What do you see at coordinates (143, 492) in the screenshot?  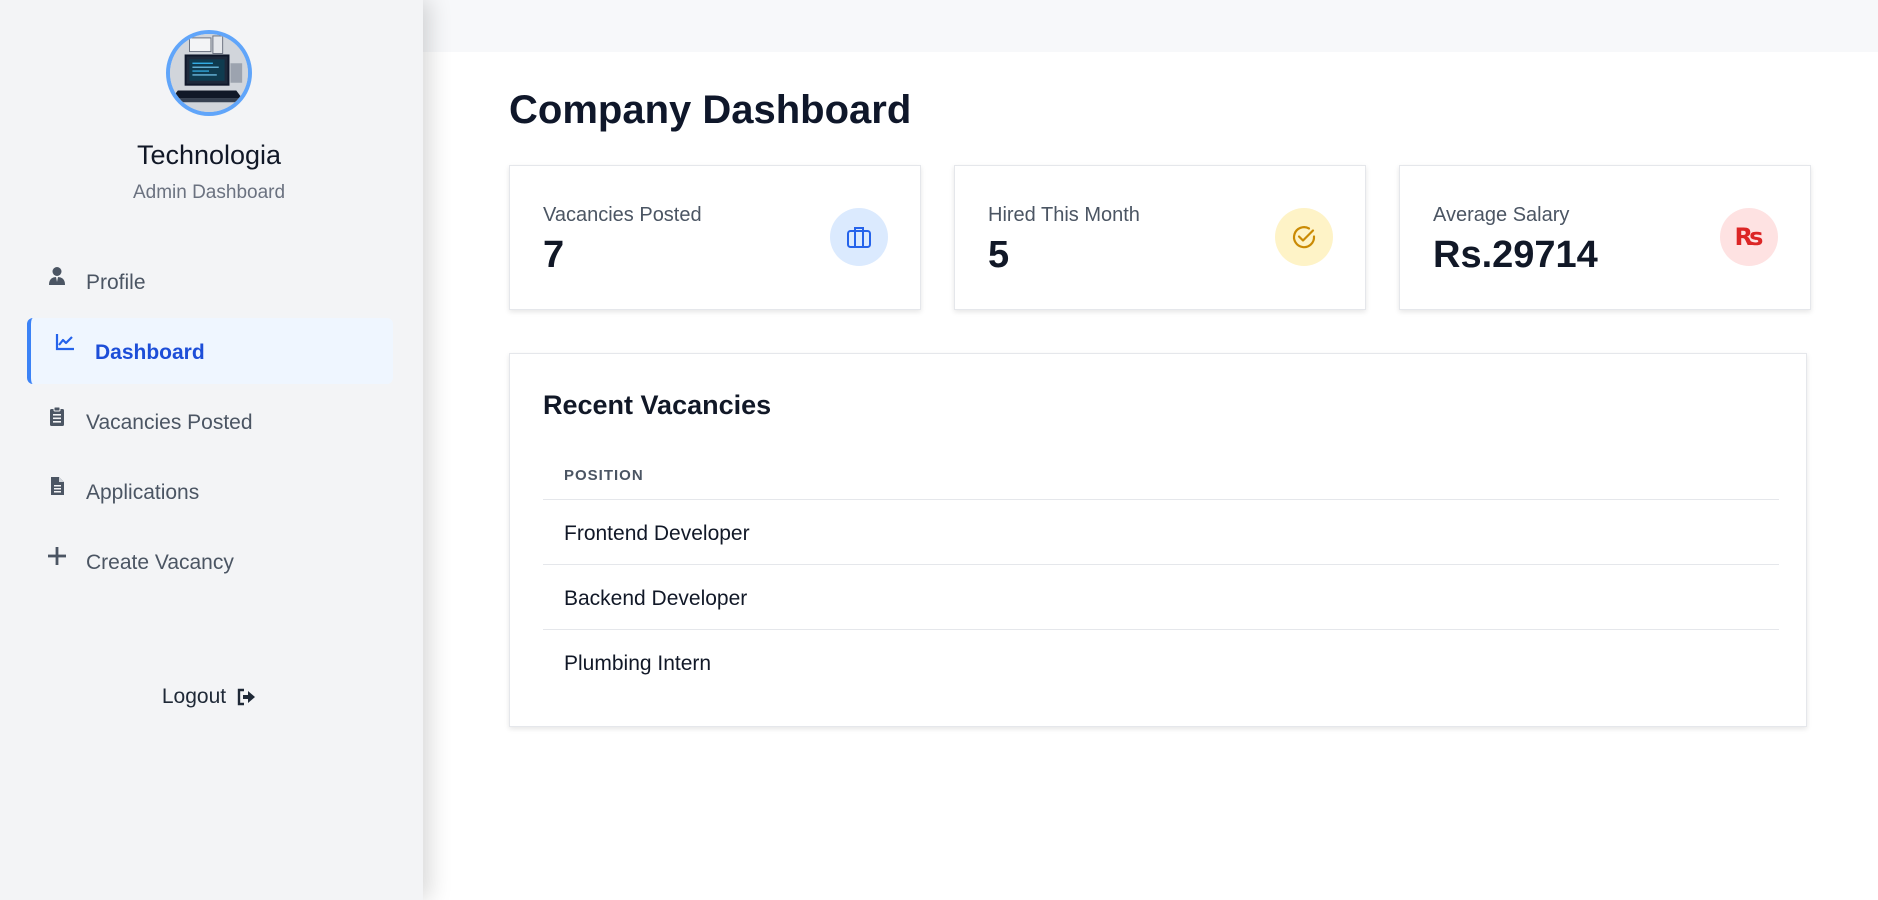 I see `sidebar-item-label: Applications` at bounding box center [143, 492].